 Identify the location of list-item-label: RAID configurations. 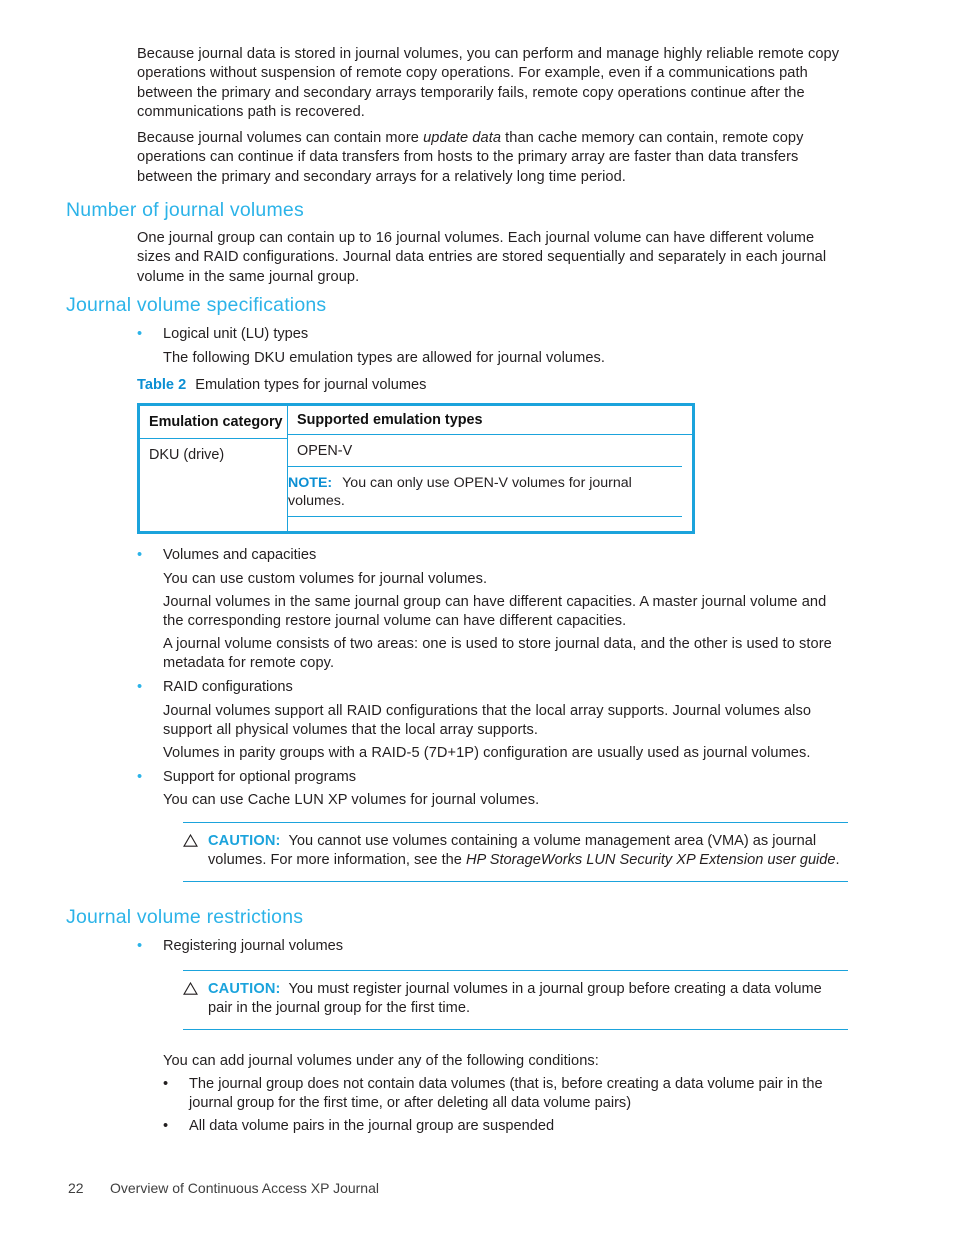
(228, 687).